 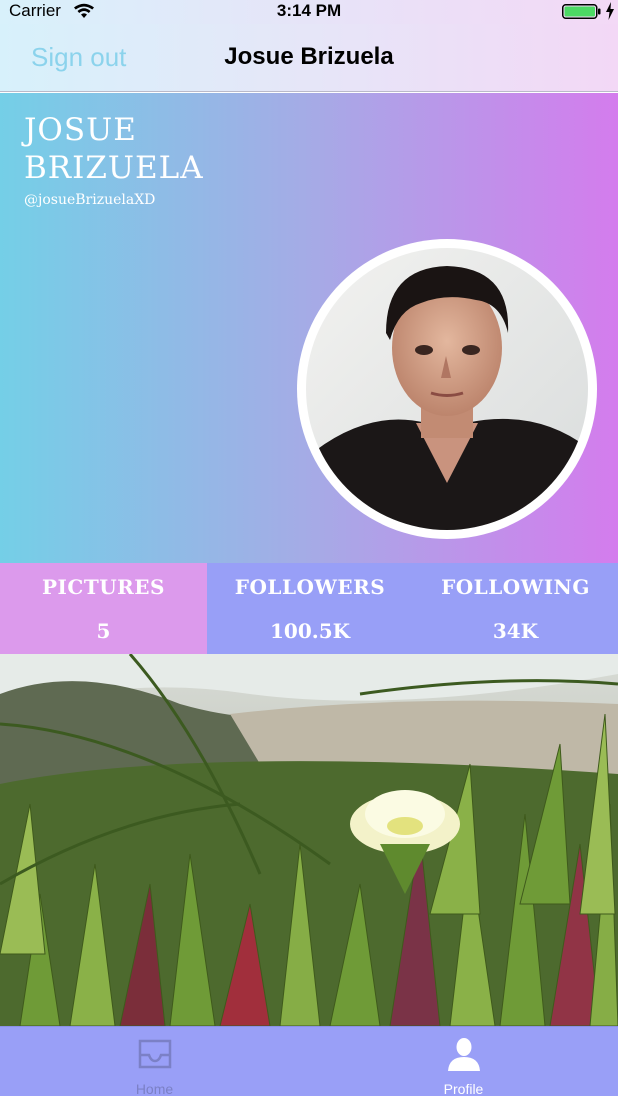 I want to click on profile-display-name: JOSUE BRIZUELA, so click(x=114, y=149).